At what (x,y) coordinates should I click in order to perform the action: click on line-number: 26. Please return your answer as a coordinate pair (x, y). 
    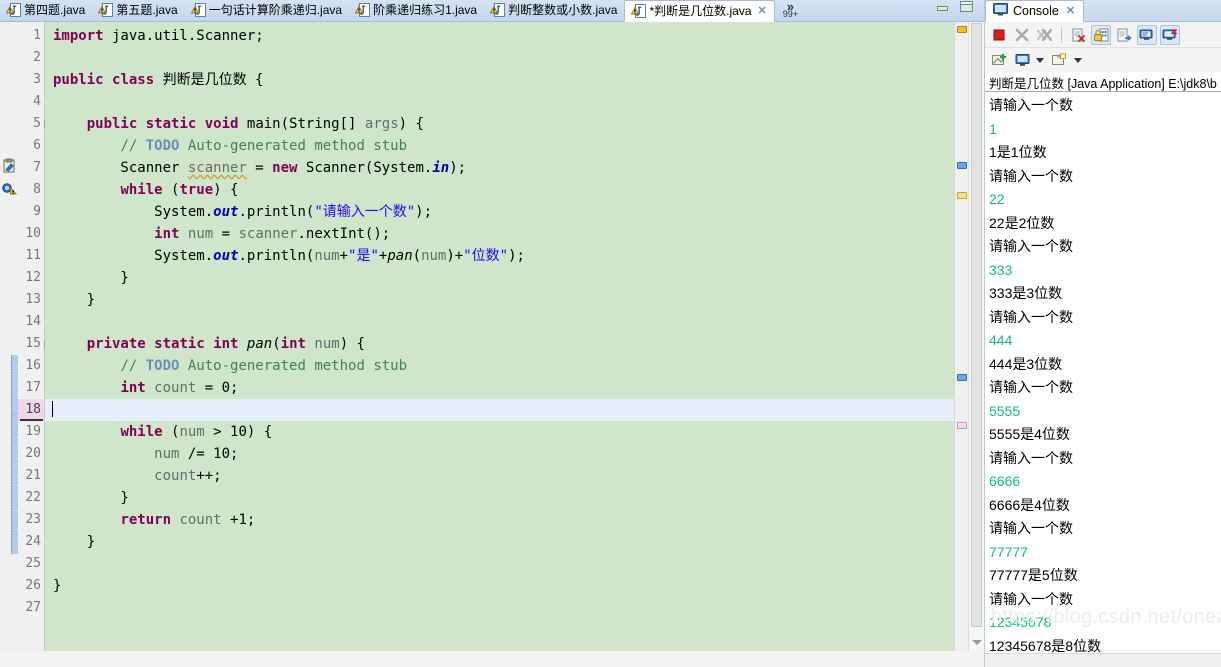
    Looking at the image, I should click on (33, 585).